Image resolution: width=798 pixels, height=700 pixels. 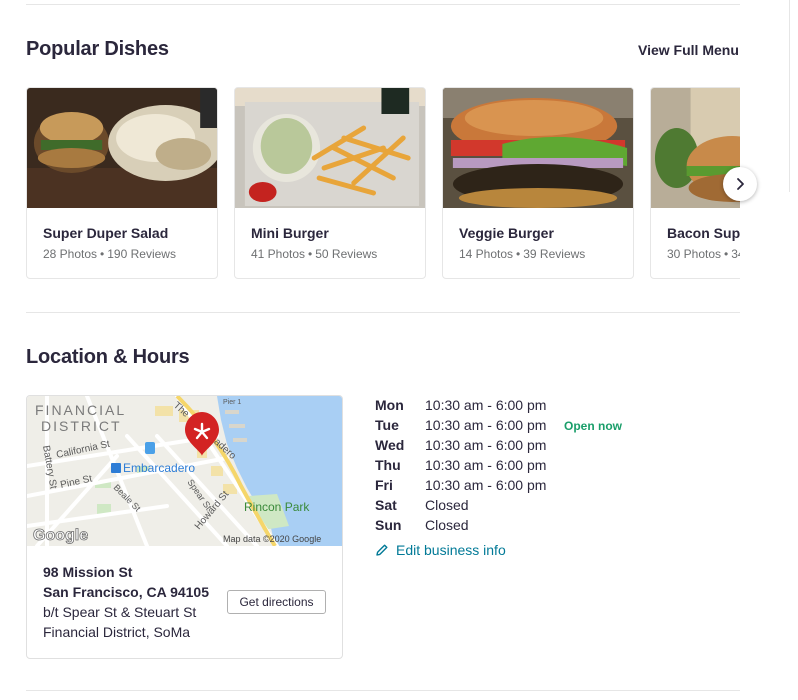 I want to click on chevron-right-icon, so click(x=740, y=184).